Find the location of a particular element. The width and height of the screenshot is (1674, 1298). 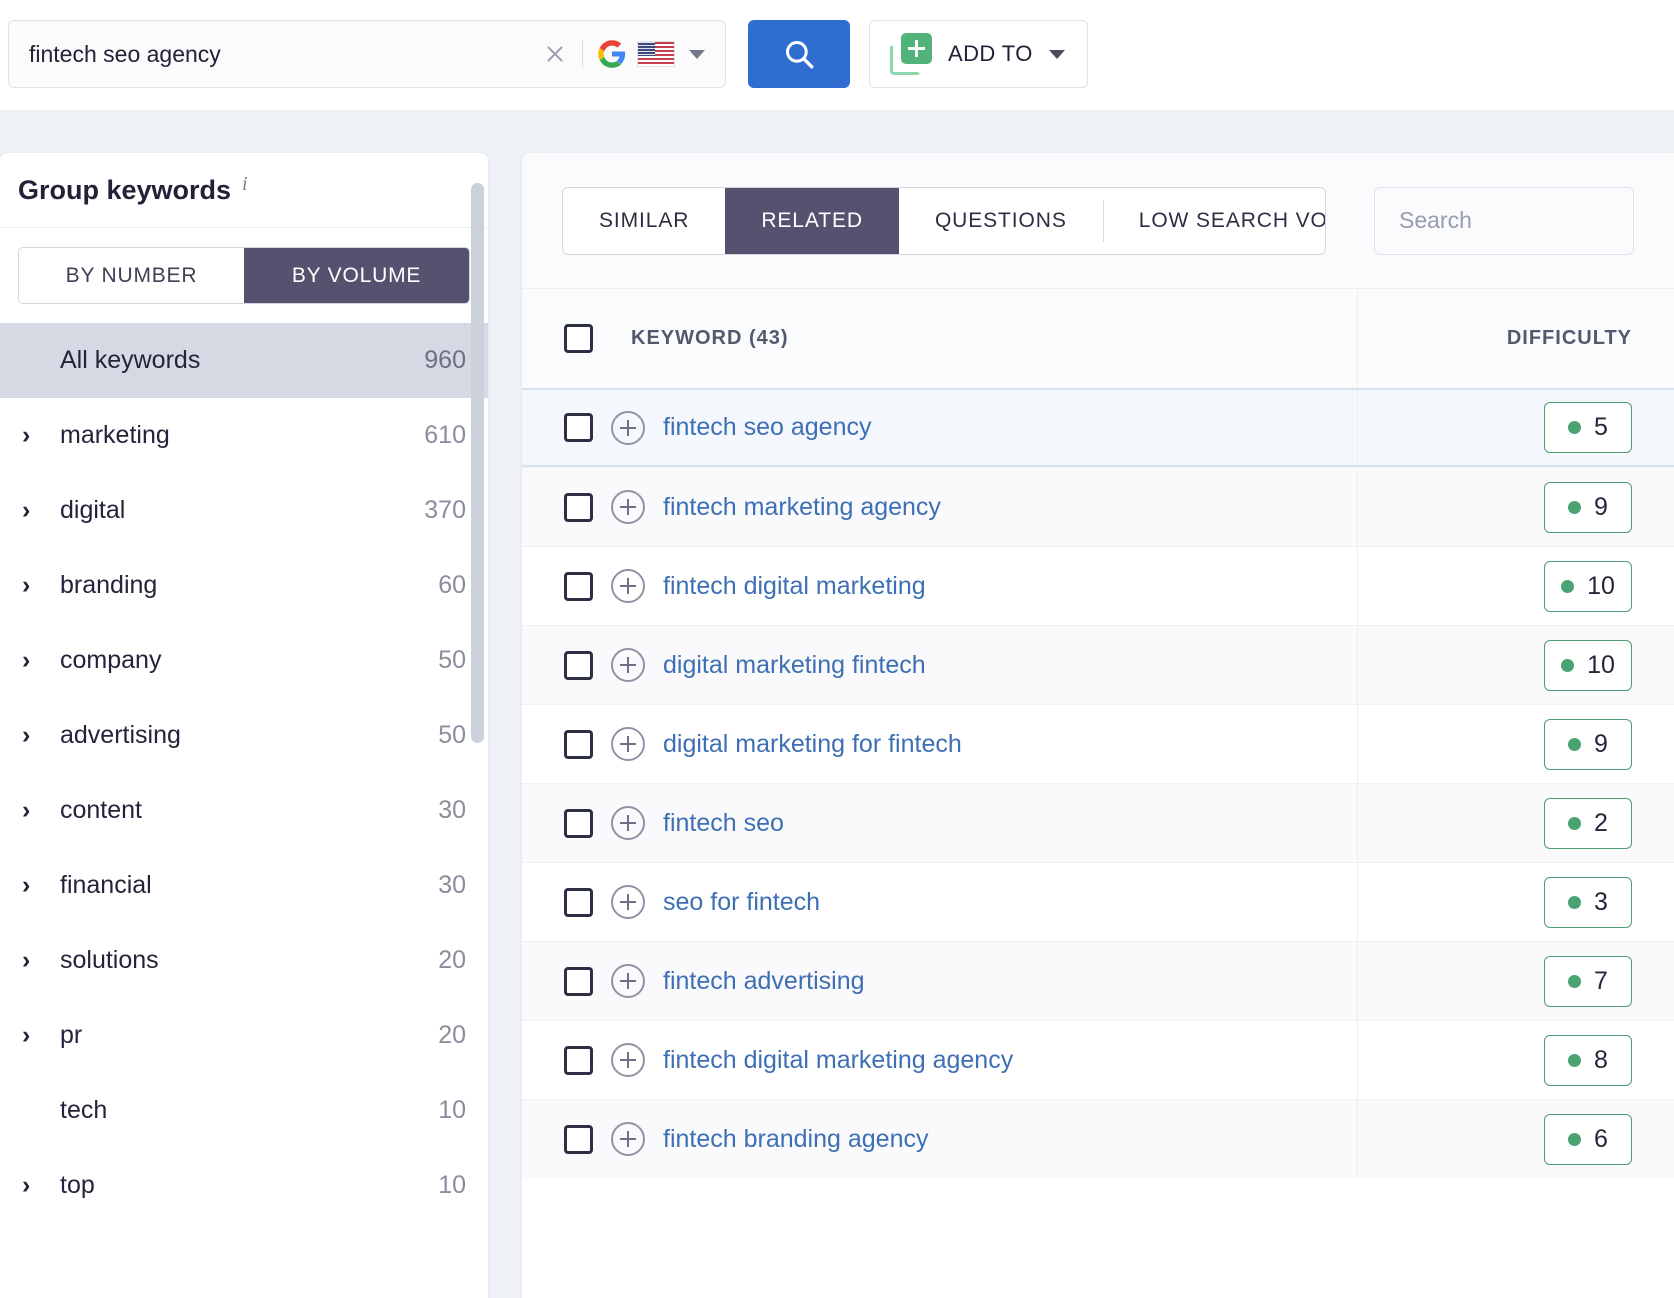

keyword-link: digital marketing for fintech is located at coordinates (812, 744).